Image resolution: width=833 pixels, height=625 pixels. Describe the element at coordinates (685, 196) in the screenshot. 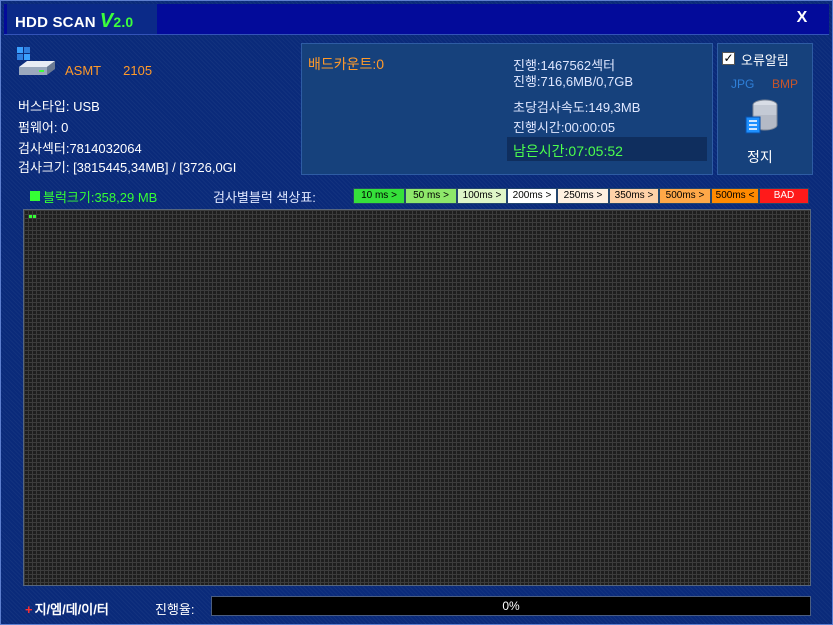

I see `legend-cell: 500ms >` at that location.